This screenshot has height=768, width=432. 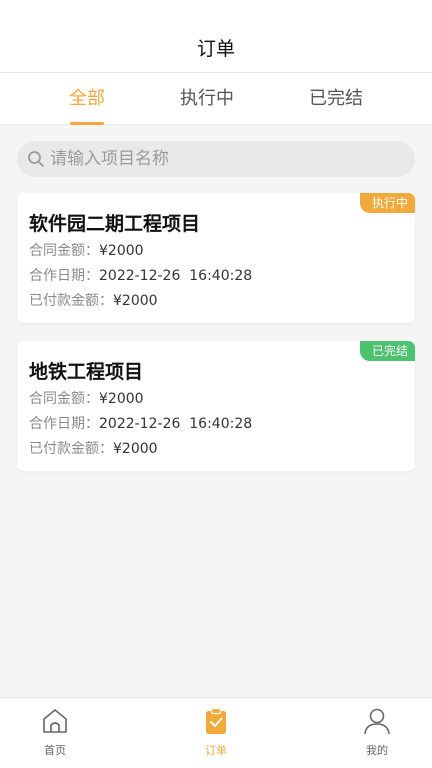 I want to click on search-input, so click(x=220, y=159).